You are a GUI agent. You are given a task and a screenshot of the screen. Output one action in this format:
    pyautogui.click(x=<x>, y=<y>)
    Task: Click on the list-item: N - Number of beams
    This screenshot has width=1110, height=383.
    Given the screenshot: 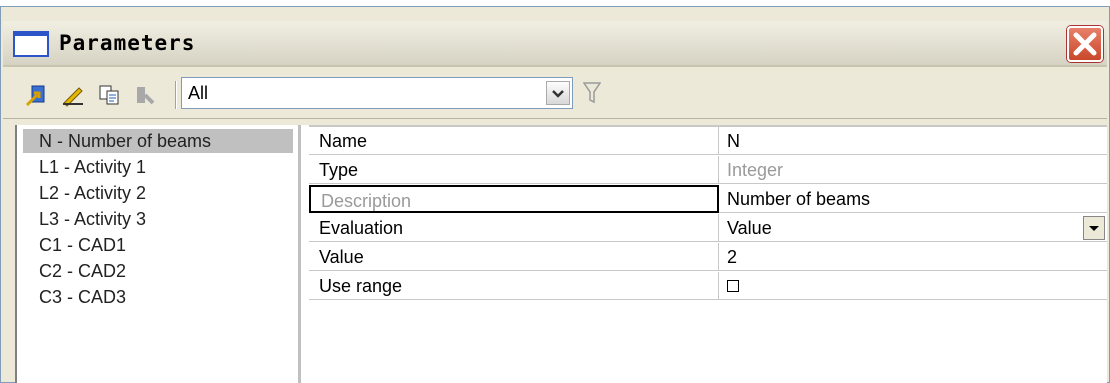 What is the action you would take?
    pyautogui.click(x=158, y=141)
    